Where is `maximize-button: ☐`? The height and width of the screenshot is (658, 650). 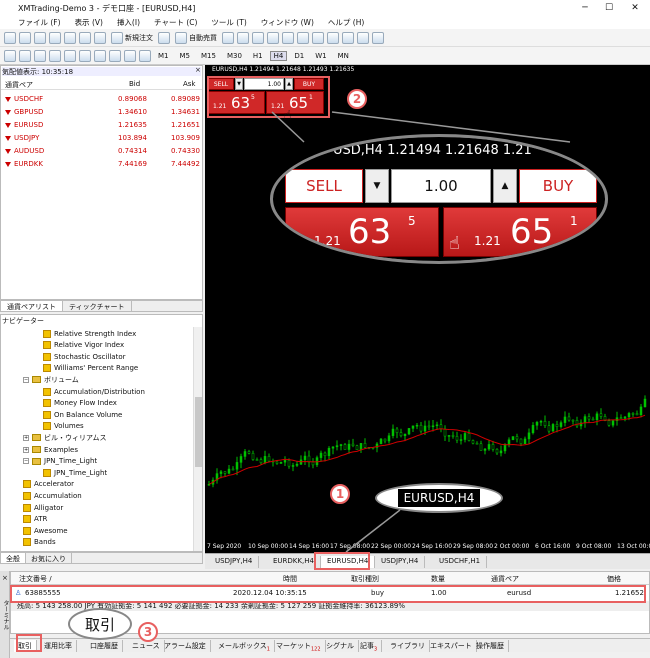 maximize-button: ☐ is located at coordinates (609, 8).